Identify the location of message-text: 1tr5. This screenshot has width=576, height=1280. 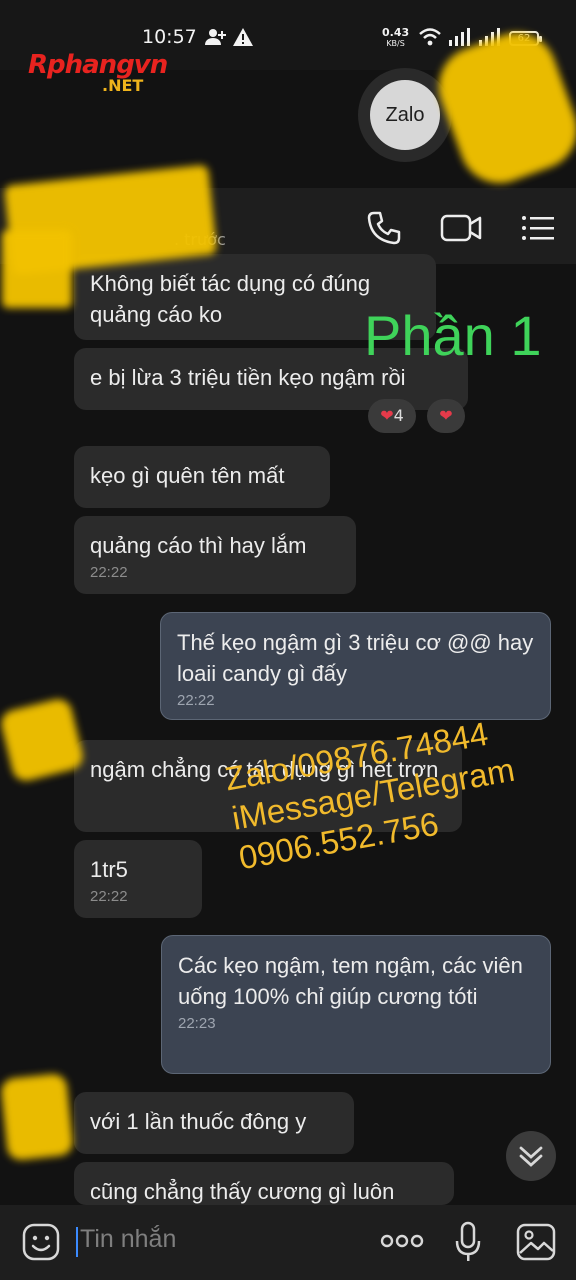
(109, 869).